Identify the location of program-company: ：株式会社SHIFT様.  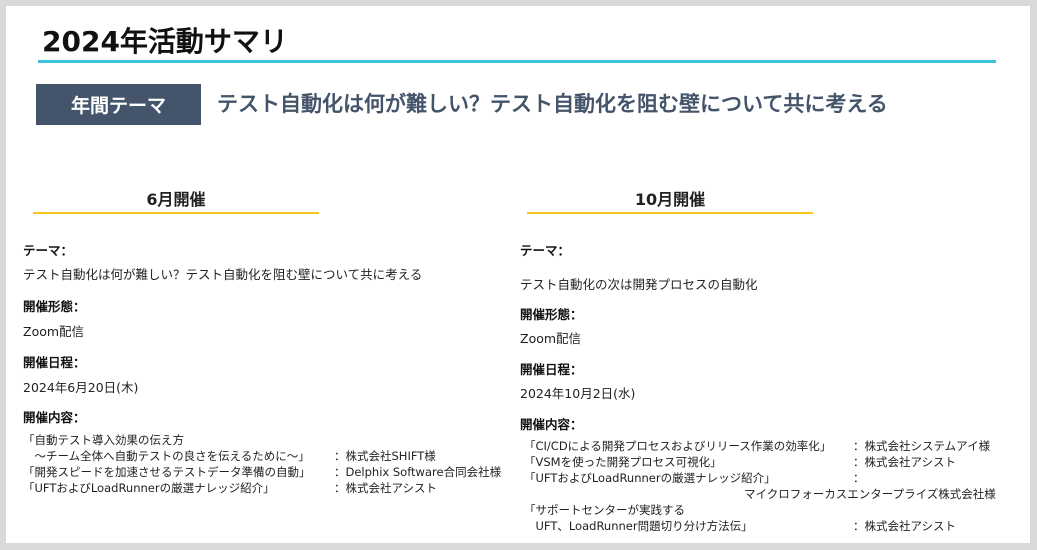
(385, 456).